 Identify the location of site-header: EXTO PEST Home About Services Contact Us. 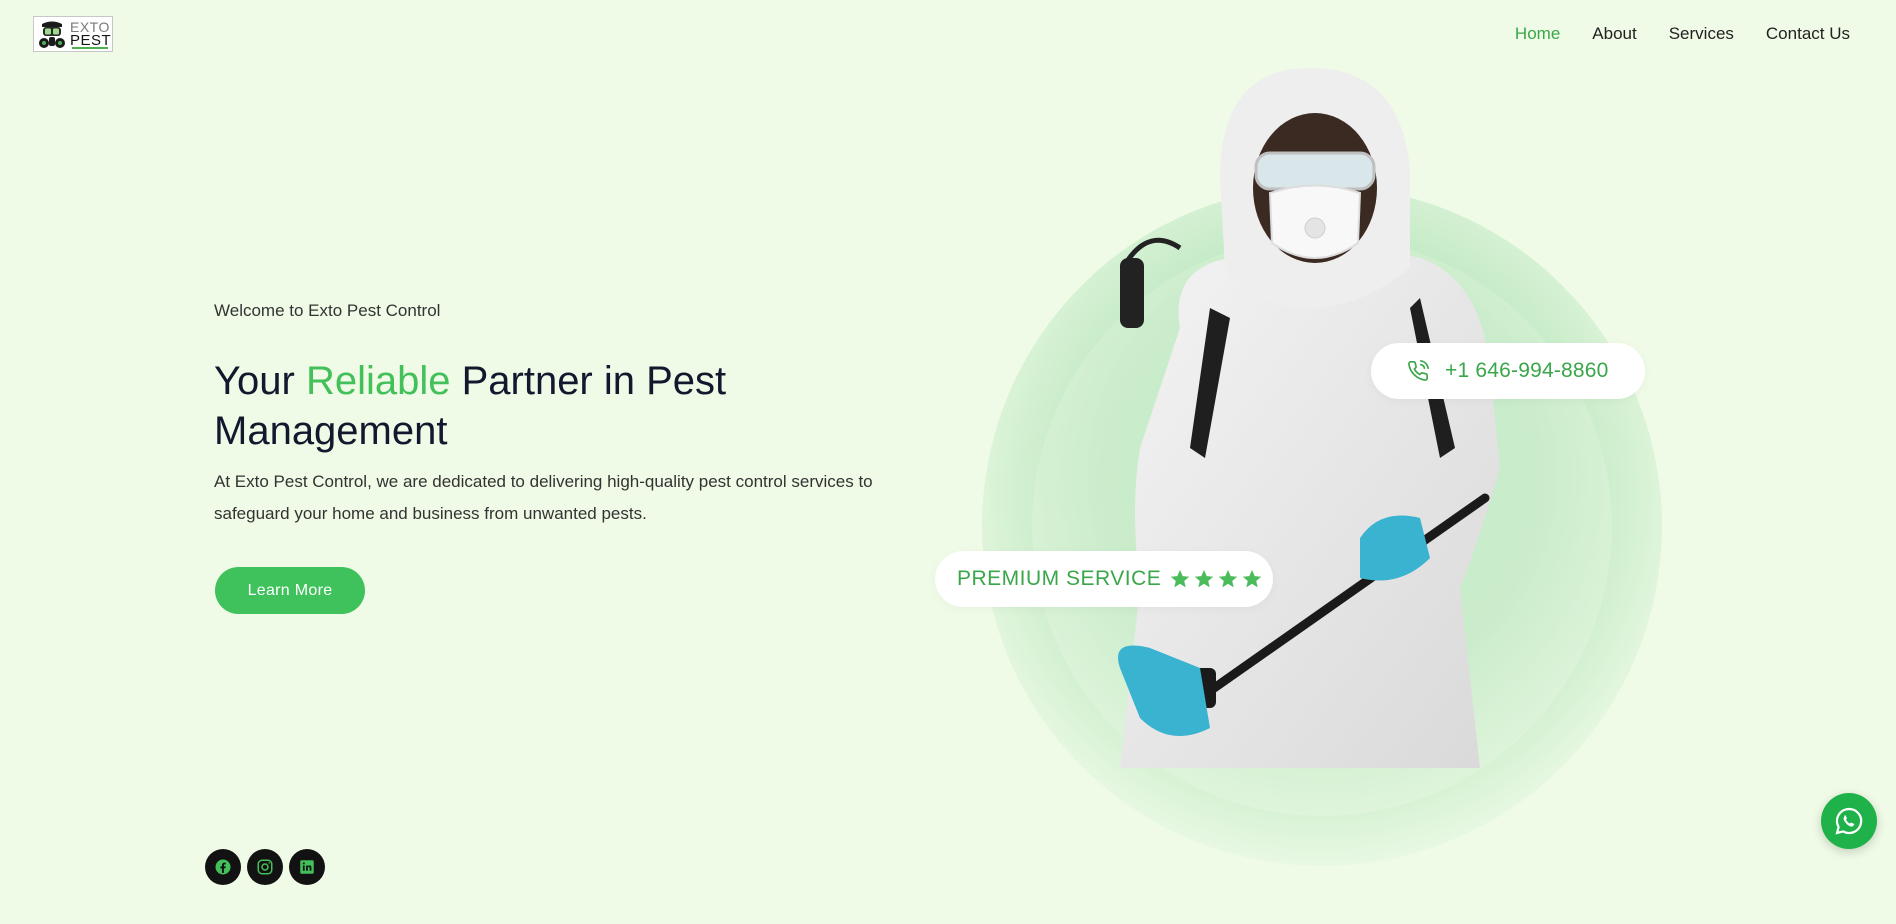
(948, 34).